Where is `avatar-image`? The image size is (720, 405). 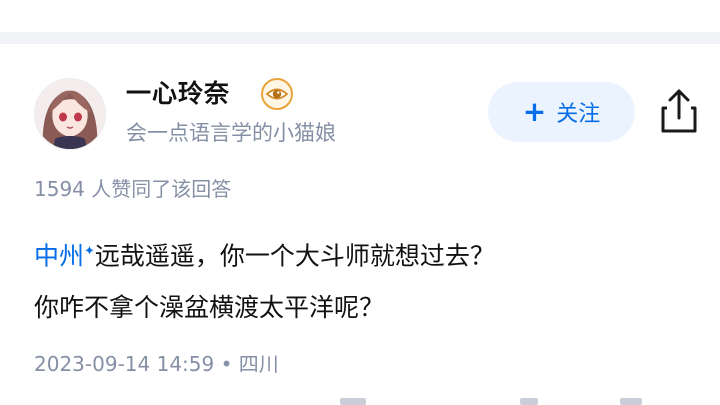
avatar-image is located at coordinates (70, 114).